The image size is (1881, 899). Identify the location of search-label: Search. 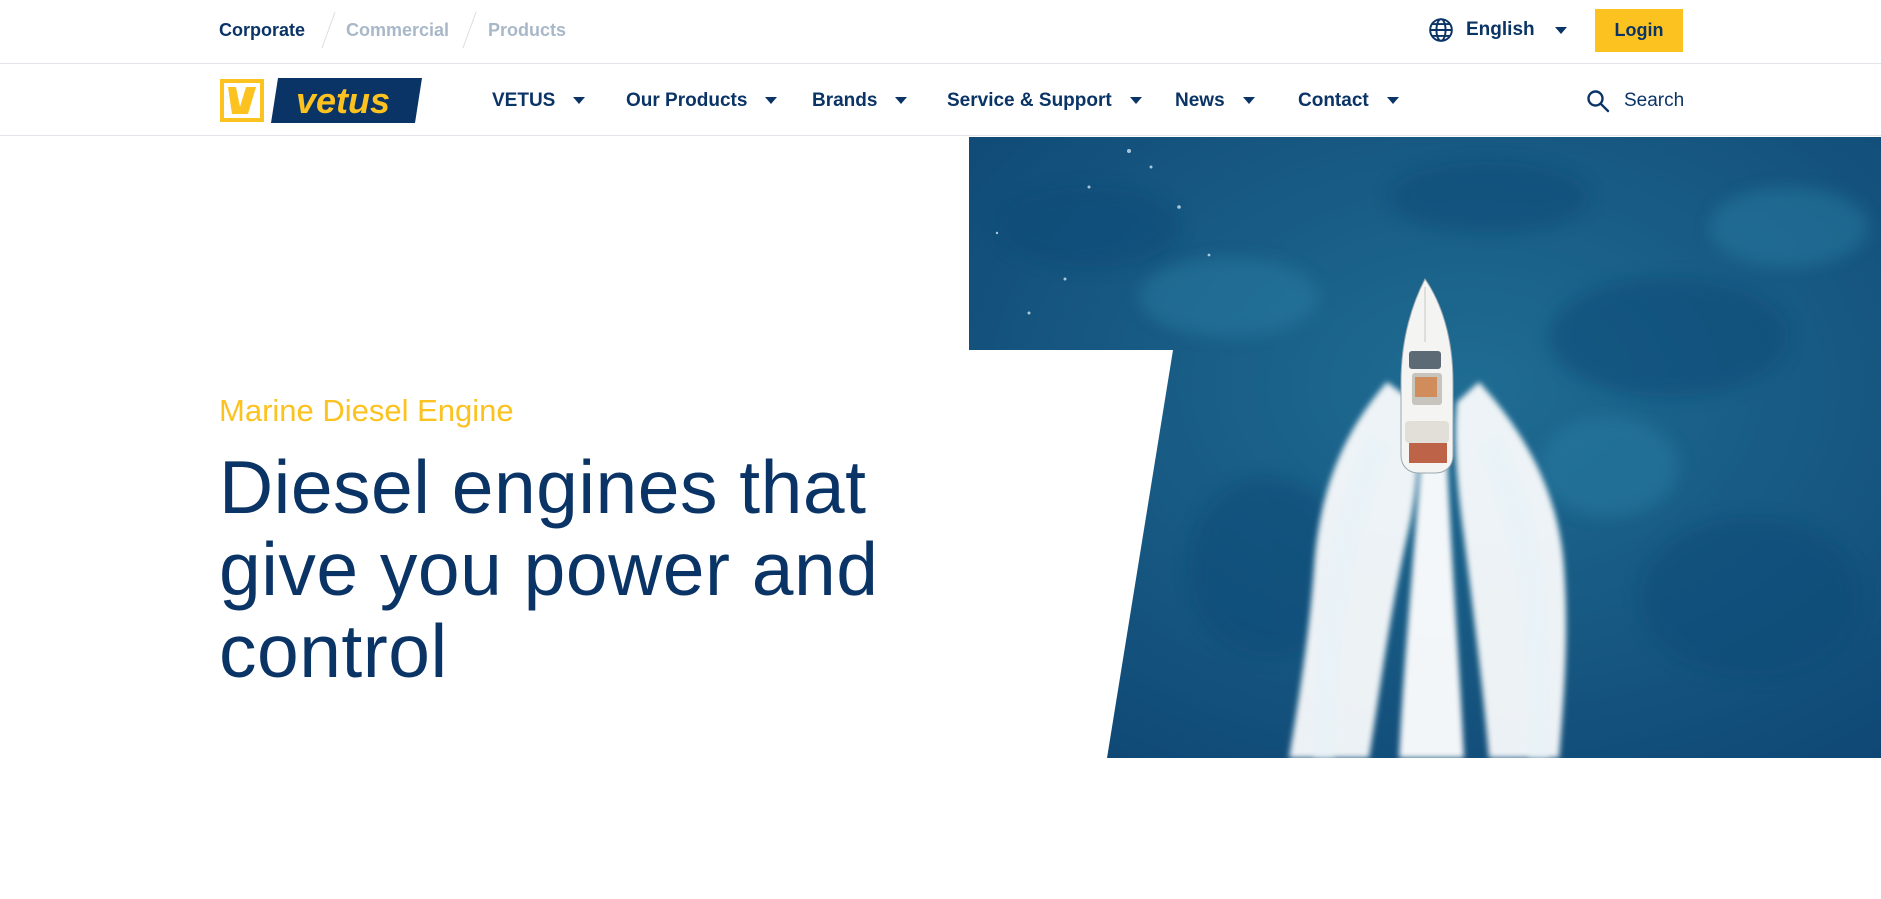
(1654, 100).